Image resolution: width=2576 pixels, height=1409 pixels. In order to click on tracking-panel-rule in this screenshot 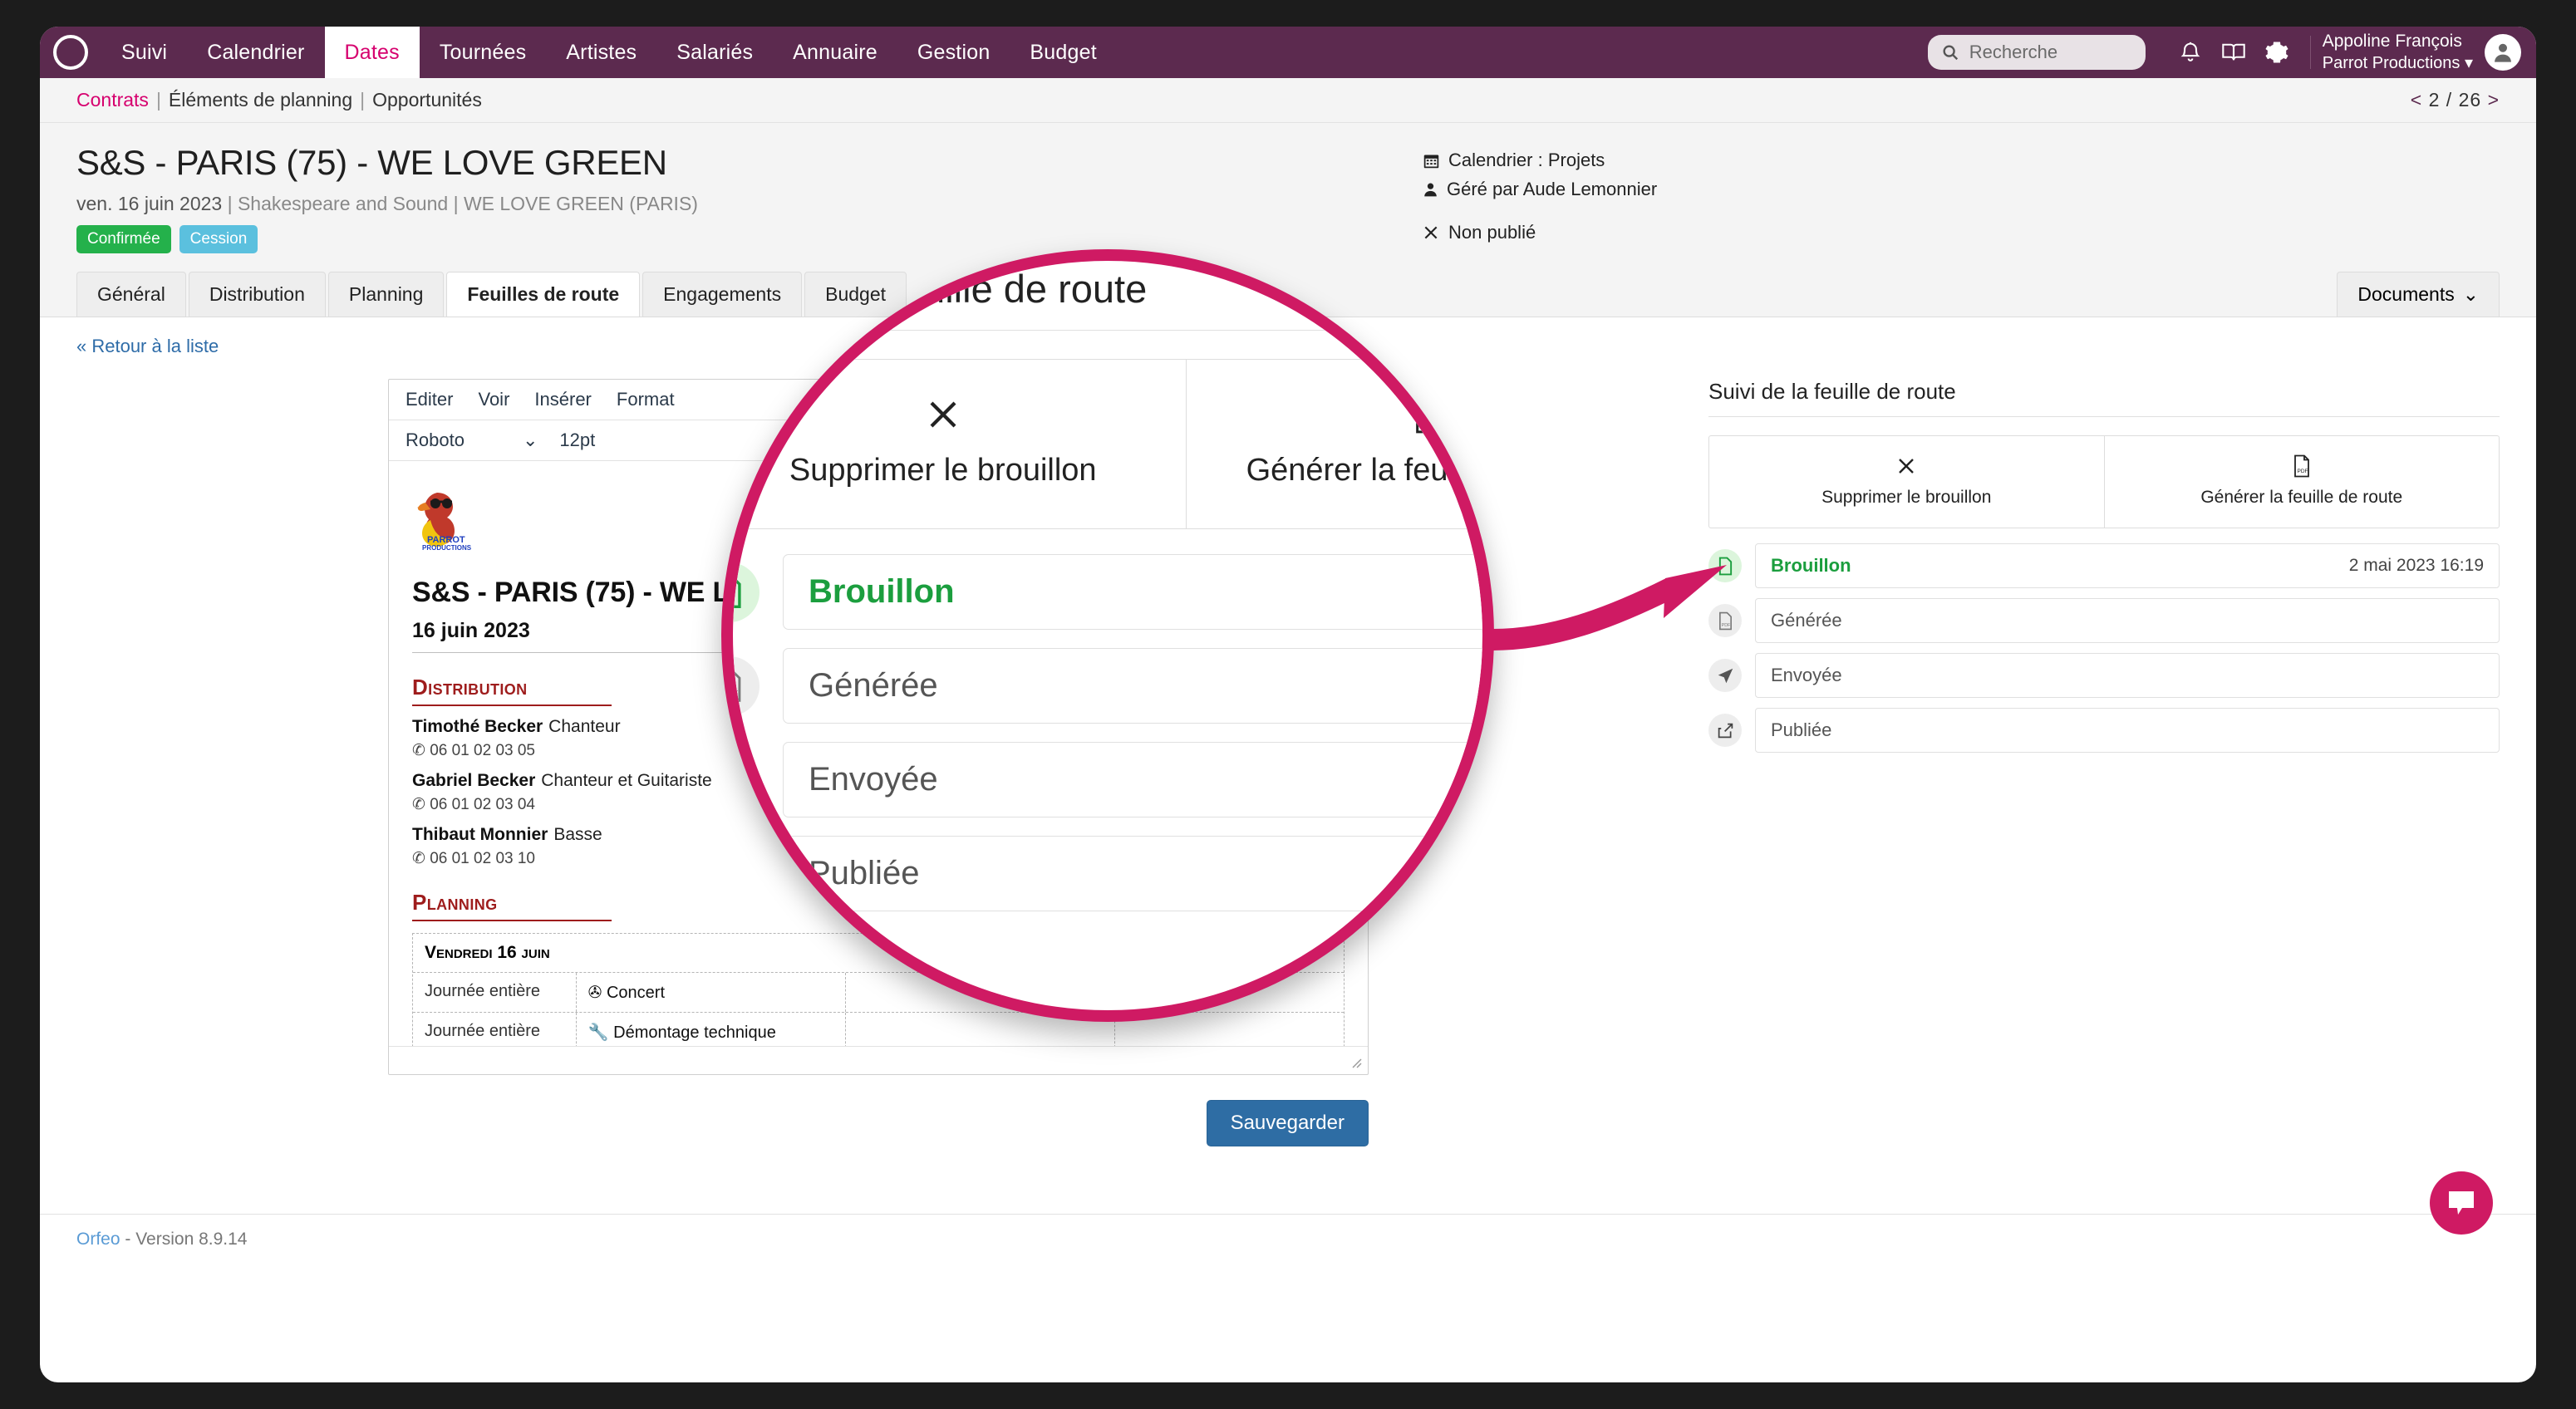, I will do `click(2104, 416)`.